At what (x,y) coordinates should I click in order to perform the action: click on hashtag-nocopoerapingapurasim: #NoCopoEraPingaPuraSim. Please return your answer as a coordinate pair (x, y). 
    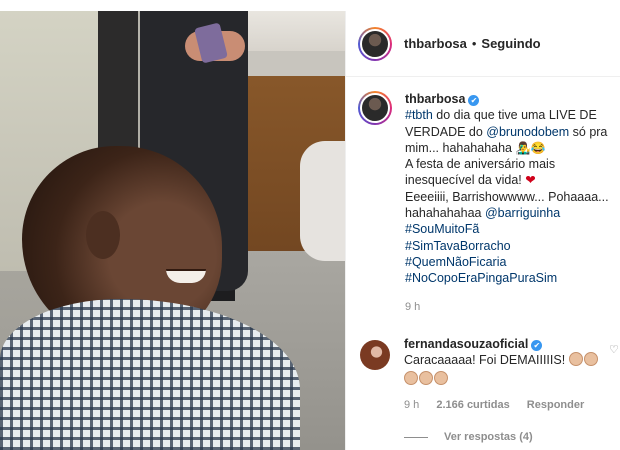
    Looking at the image, I should click on (509, 278).